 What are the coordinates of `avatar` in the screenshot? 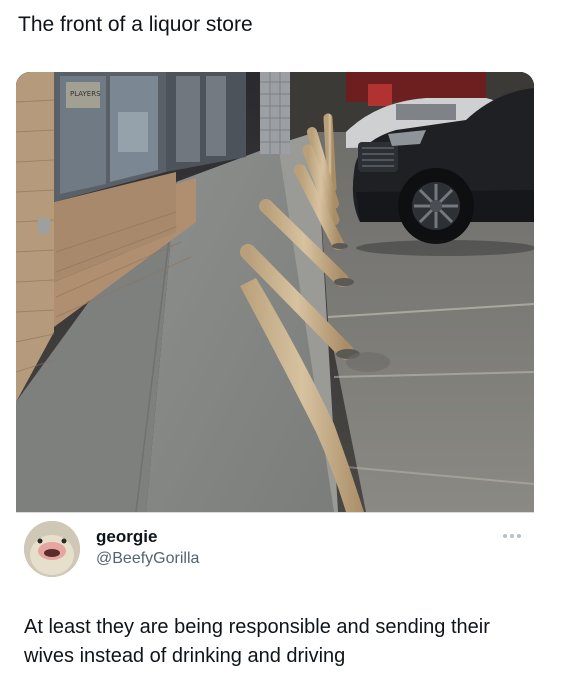 It's located at (52, 549).